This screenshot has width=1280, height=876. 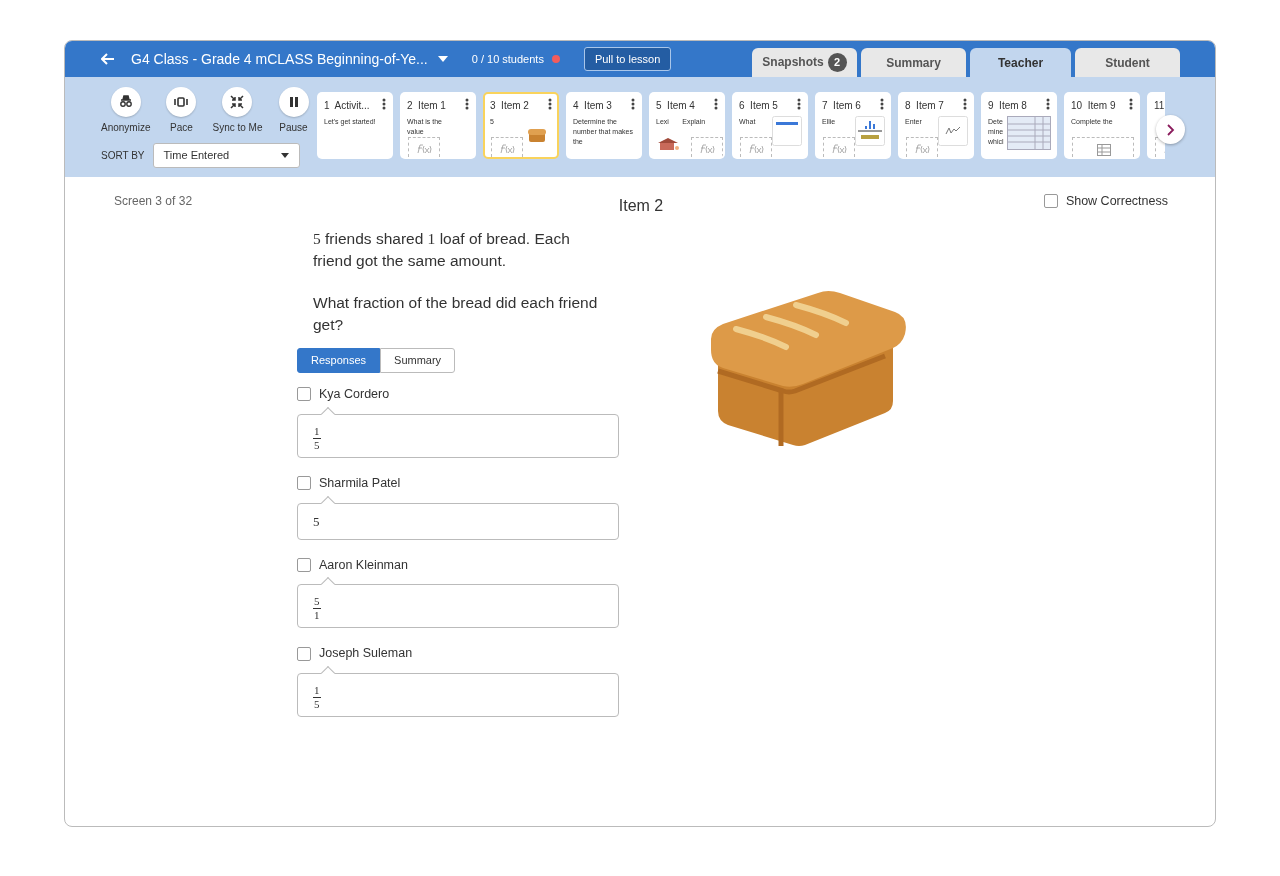 What do you see at coordinates (537, 134) in the screenshot?
I see `bread-icon` at bounding box center [537, 134].